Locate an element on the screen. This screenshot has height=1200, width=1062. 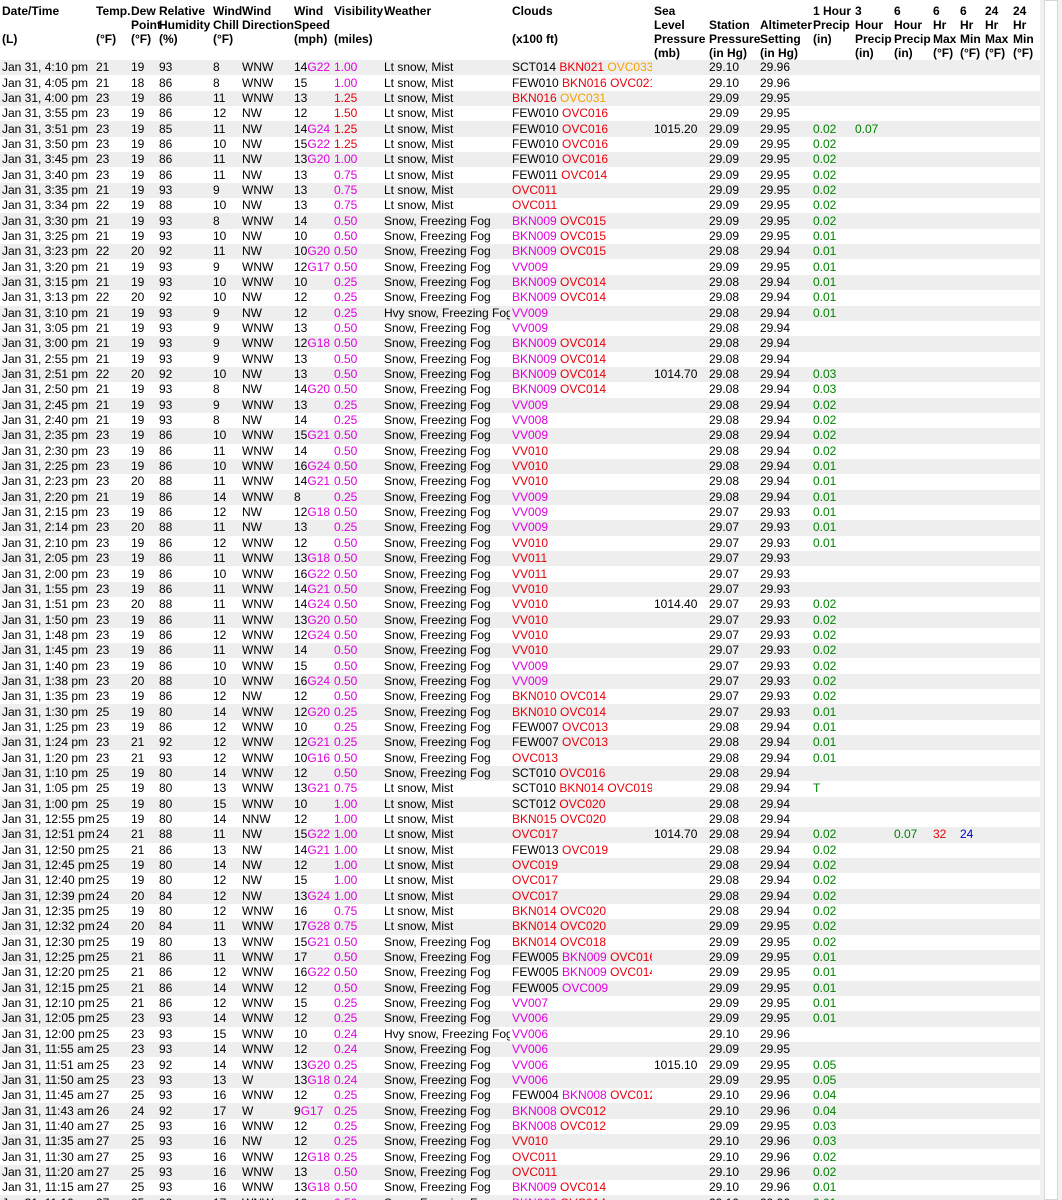
cell-wind-speed: 10G16 is located at coordinates (312, 758).